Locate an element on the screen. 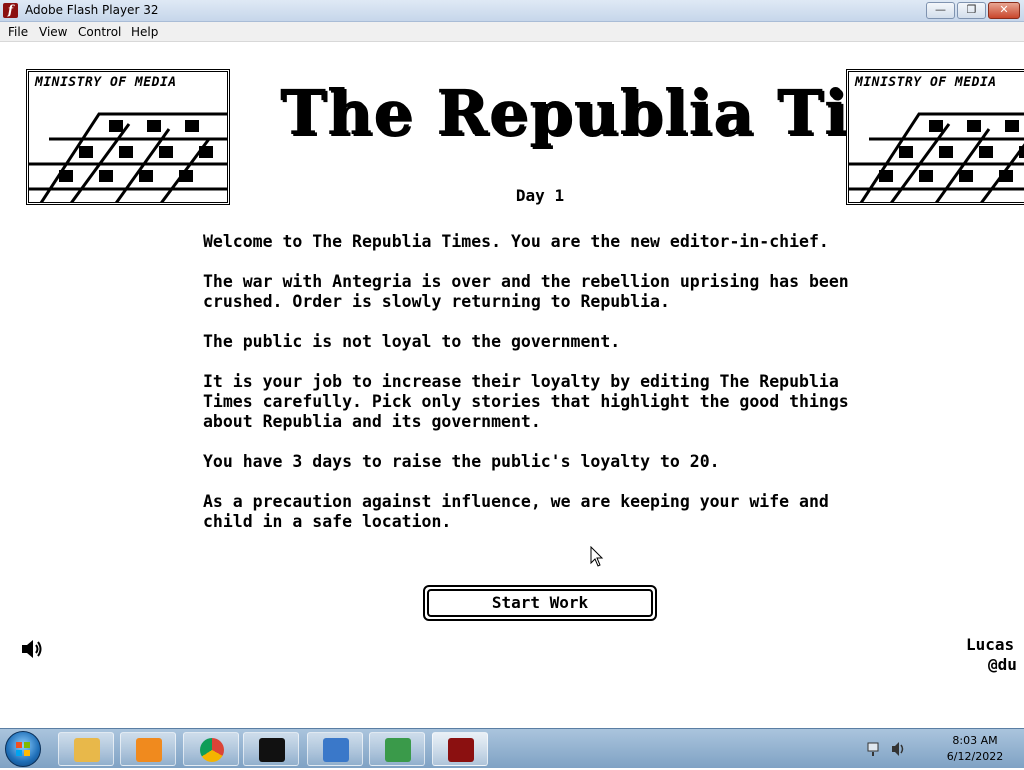  flash-player-icon: f is located at coordinates (10, 10).